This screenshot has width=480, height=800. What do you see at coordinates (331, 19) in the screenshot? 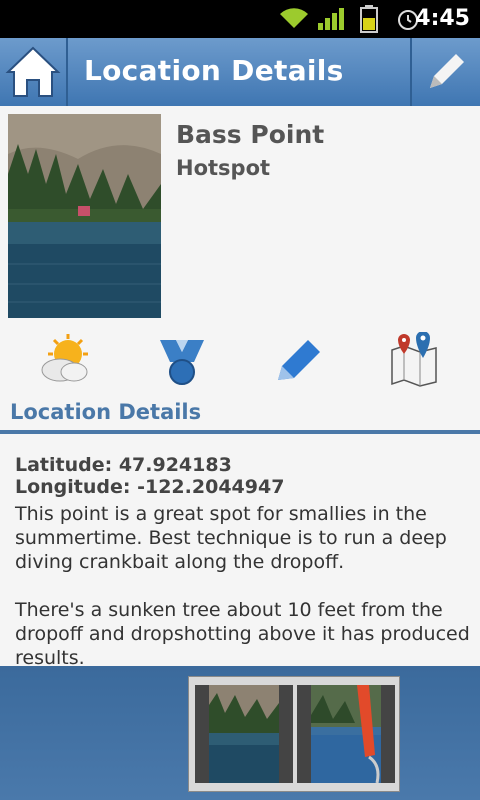
I see `signal-icon` at bounding box center [331, 19].